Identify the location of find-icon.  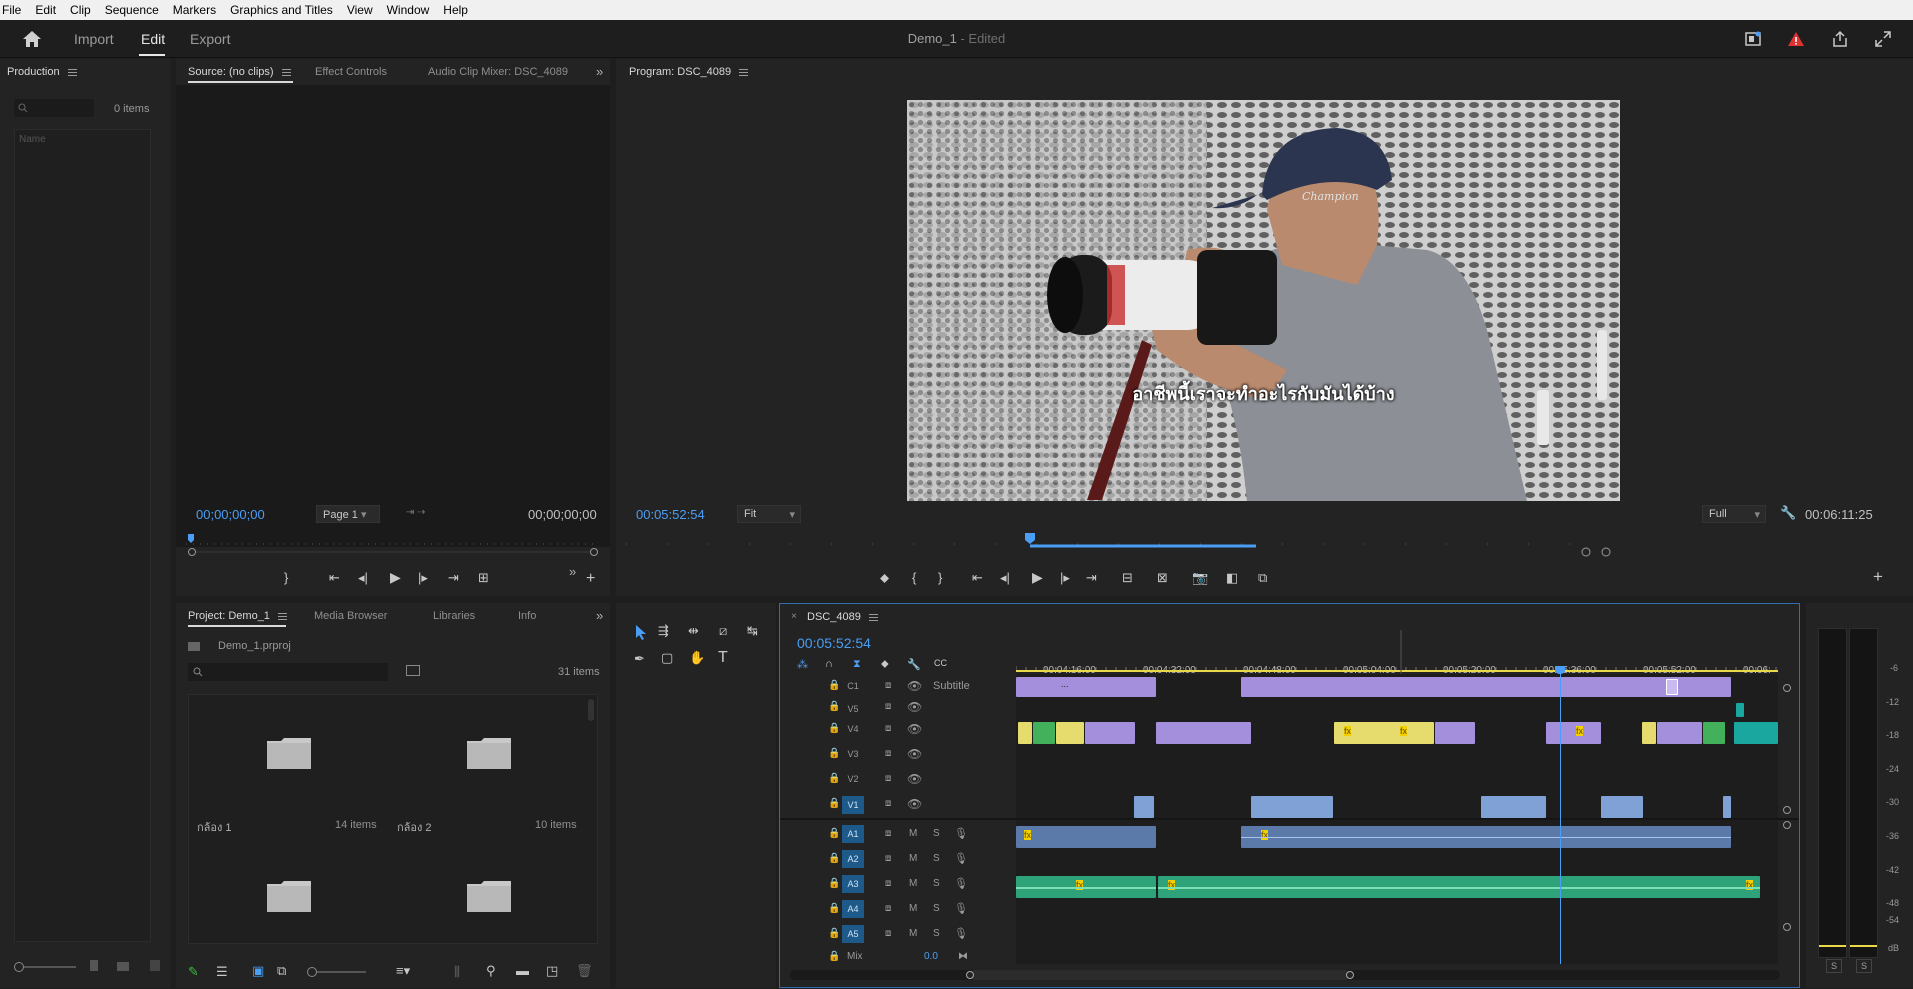
(413, 670).